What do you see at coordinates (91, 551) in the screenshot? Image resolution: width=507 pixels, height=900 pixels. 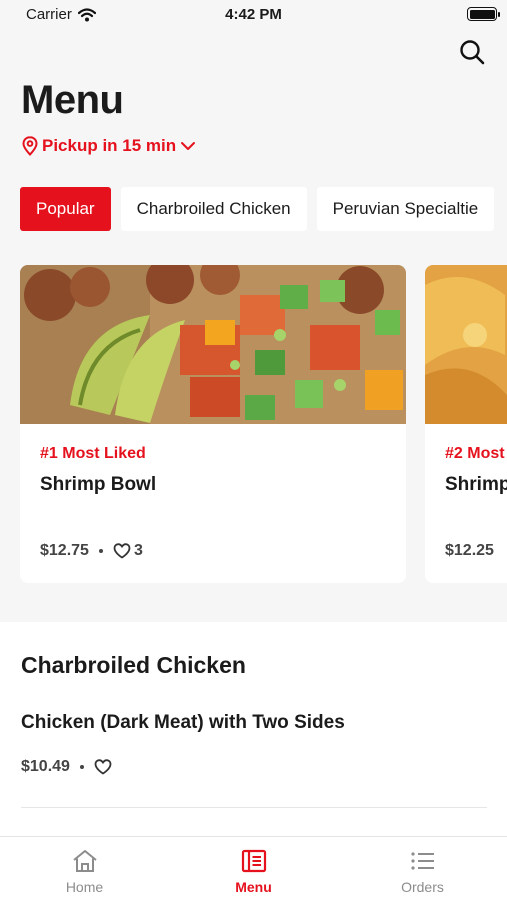 I see `card-meta: $12.75 3` at bounding box center [91, 551].